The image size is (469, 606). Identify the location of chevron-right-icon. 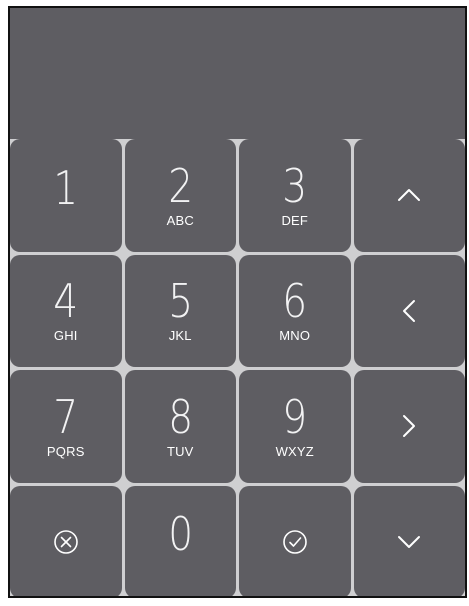
(409, 426).